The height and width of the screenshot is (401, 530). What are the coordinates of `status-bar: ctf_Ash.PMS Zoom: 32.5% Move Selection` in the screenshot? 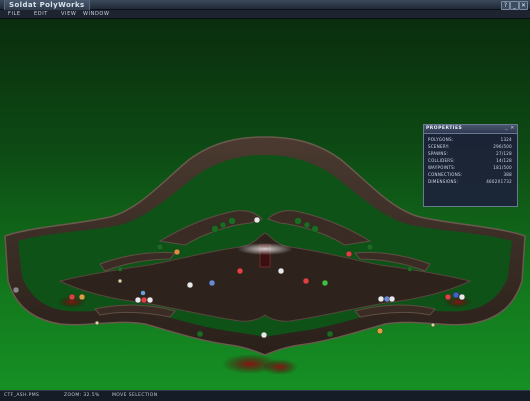 It's located at (265, 395).